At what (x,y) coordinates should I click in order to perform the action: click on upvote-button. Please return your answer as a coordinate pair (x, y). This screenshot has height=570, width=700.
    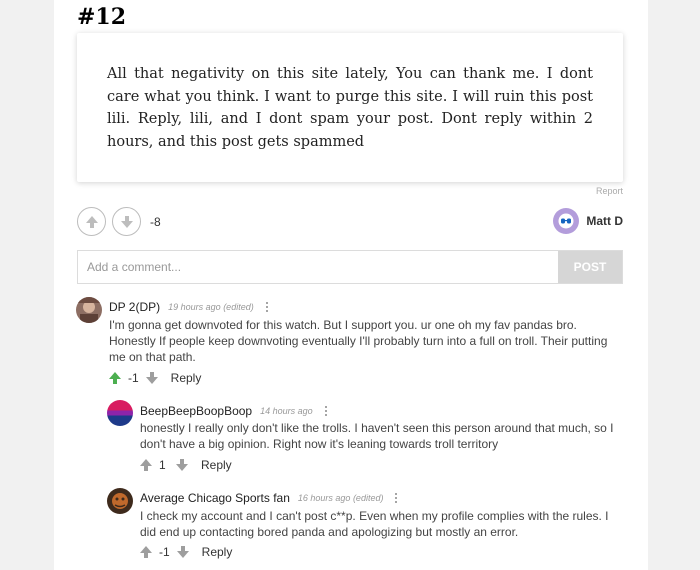
    Looking at the image, I should click on (91, 221).